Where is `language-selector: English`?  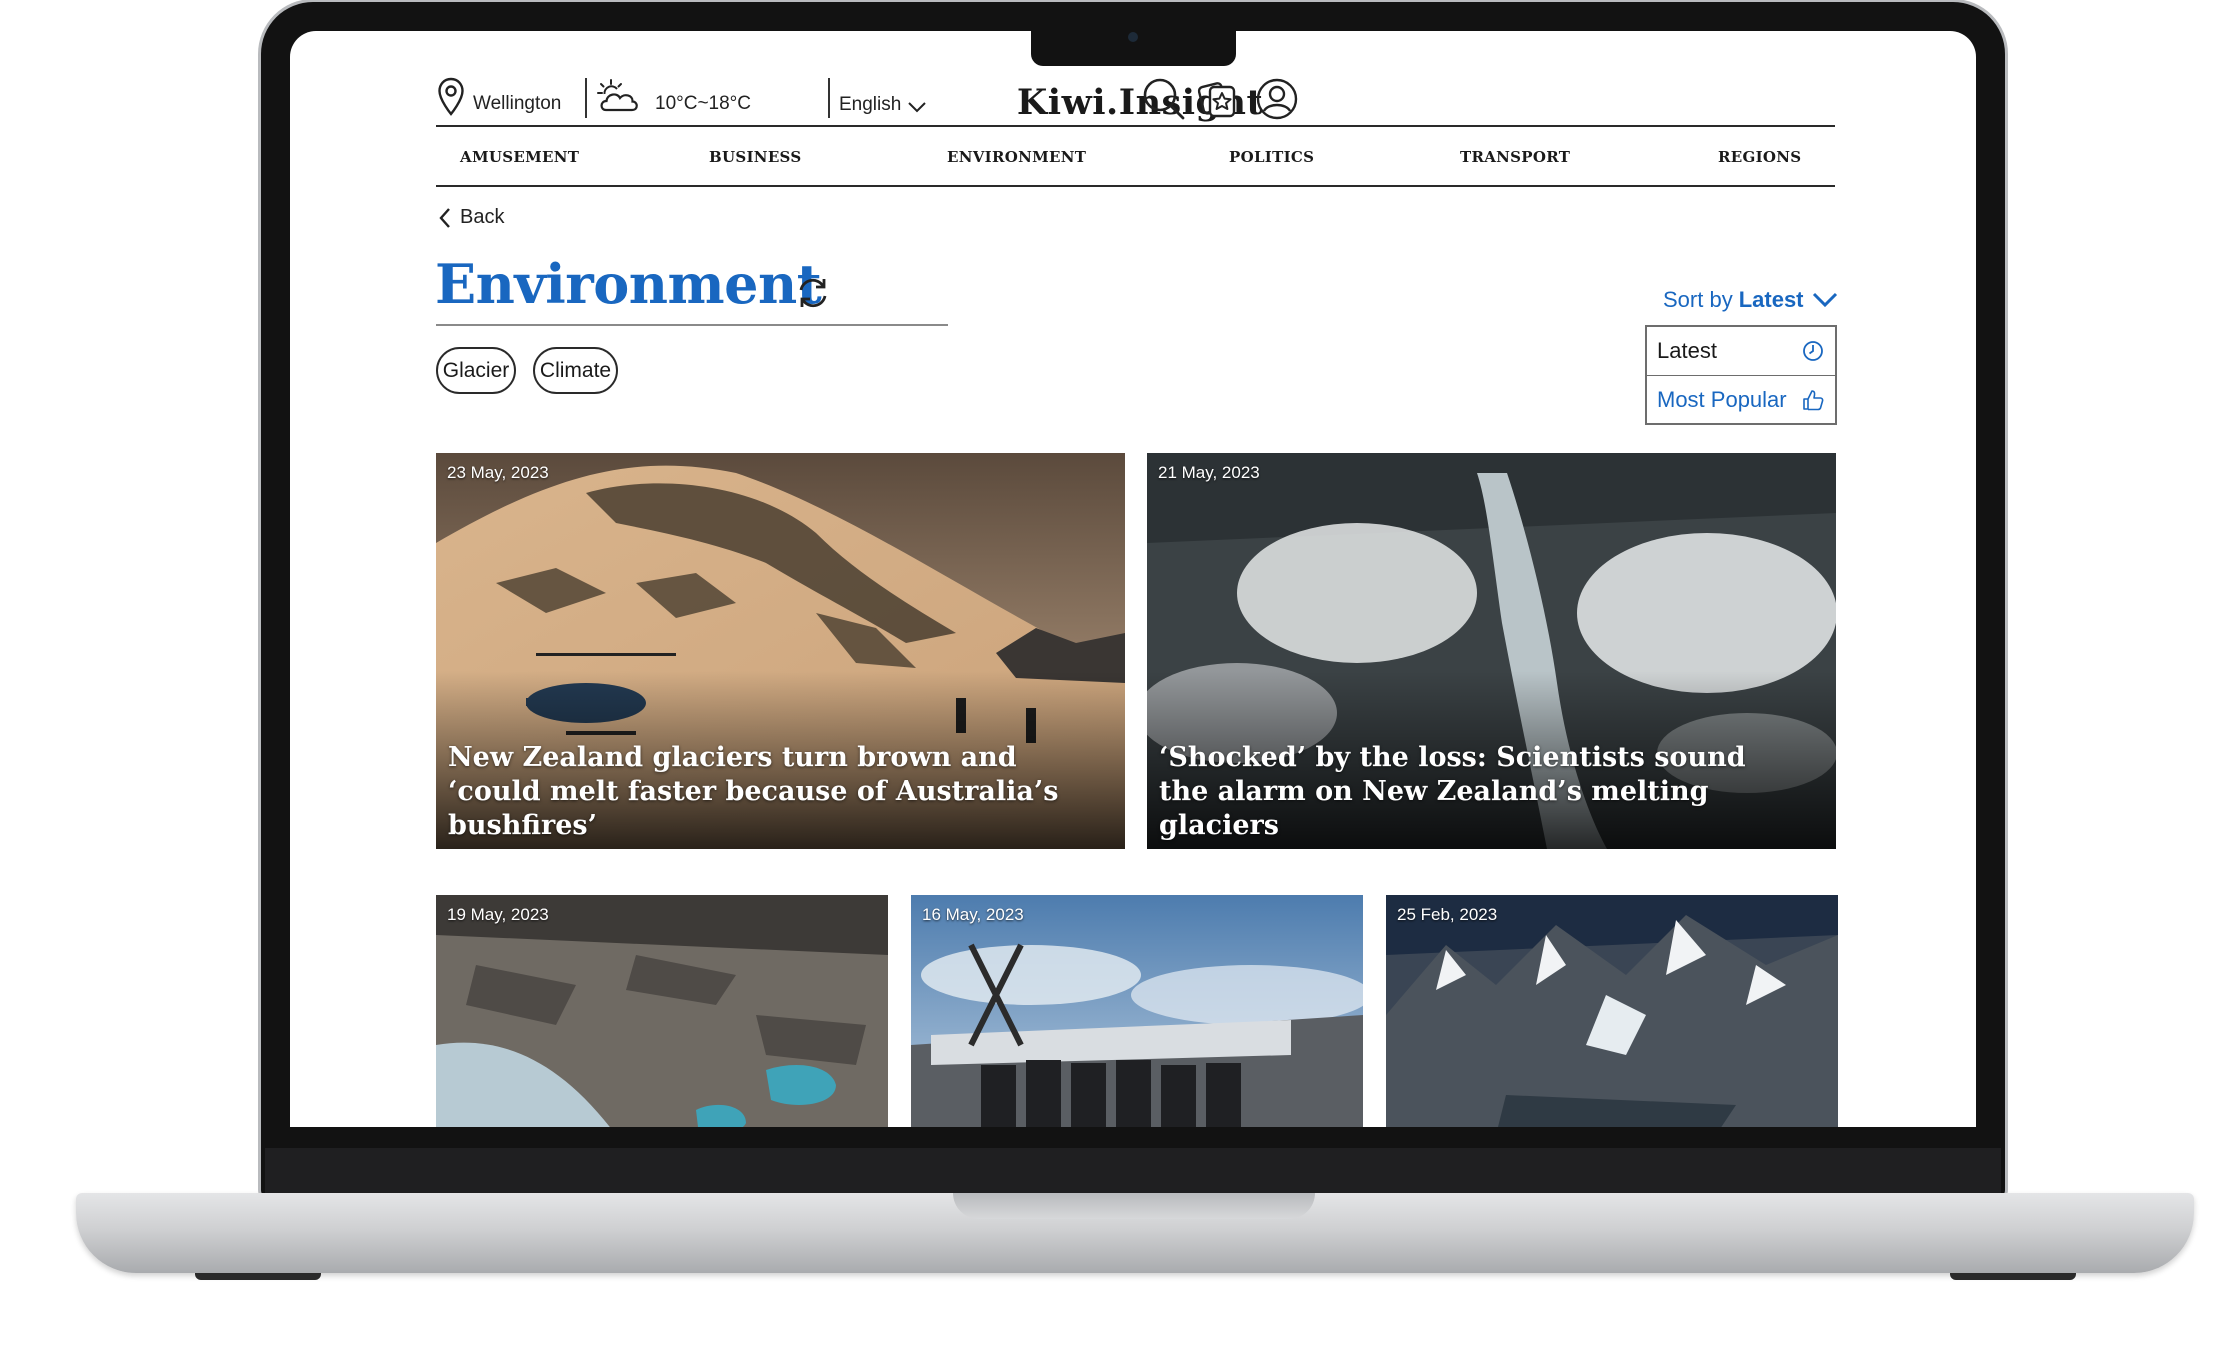 language-selector: English is located at coordinates (883, 105).